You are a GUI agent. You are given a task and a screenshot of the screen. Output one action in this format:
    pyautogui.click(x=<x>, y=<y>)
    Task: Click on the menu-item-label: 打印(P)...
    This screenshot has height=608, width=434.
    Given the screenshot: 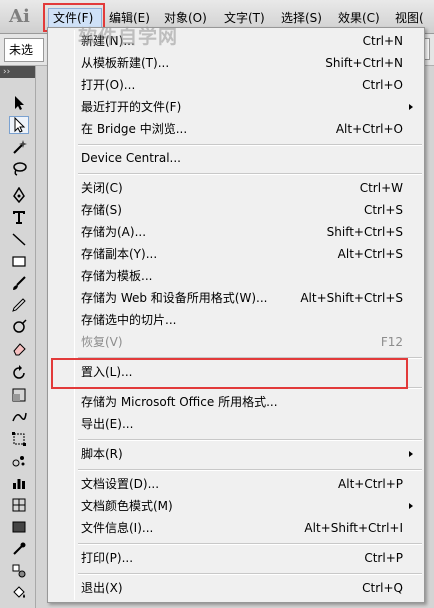 What is the action you would take?
    pyautogui.click(x=107, y=558)
    